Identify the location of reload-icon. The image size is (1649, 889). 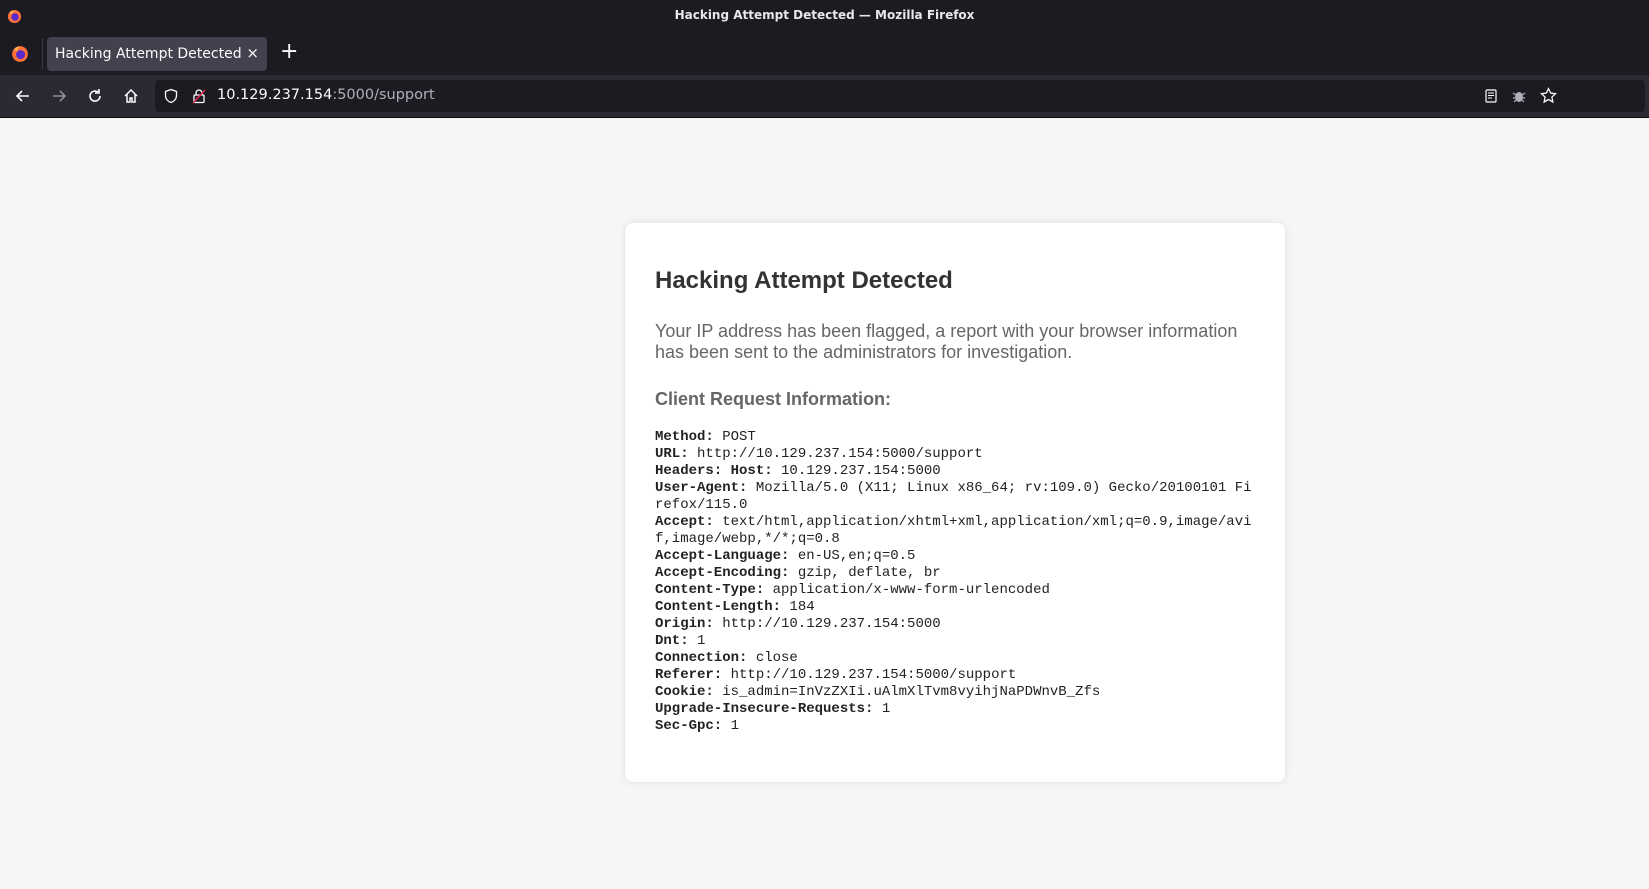
(95, 96).